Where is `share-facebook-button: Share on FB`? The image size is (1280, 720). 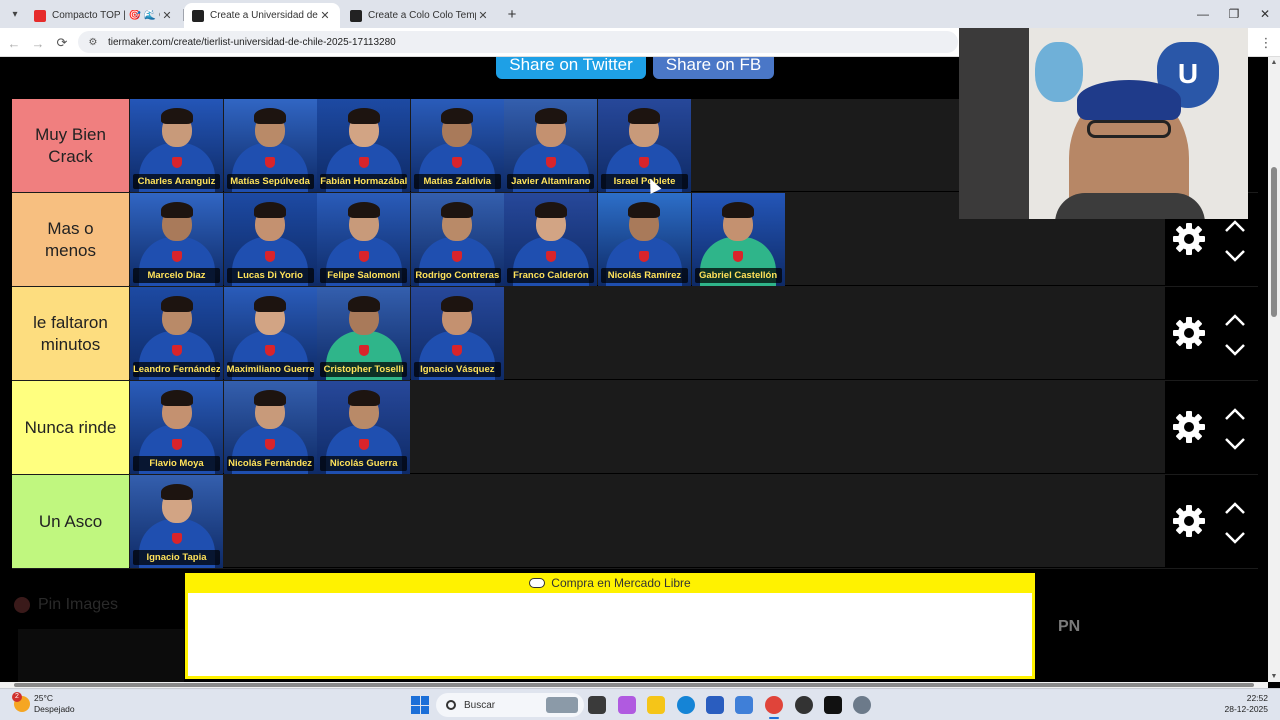 share-facebook-button: Share on FB is located at coordinates (713, 68).